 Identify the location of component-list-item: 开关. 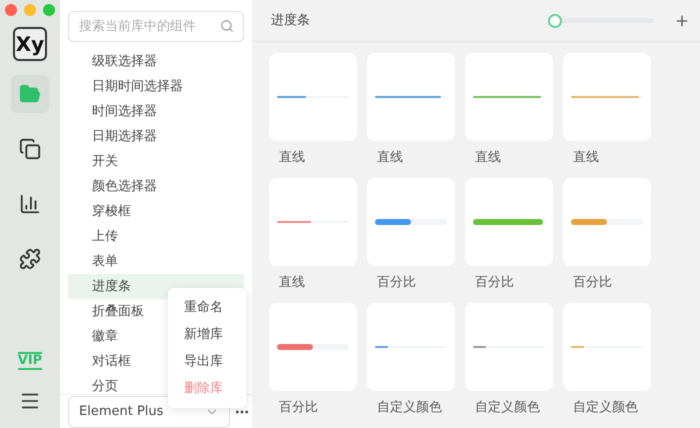
(156, 161).